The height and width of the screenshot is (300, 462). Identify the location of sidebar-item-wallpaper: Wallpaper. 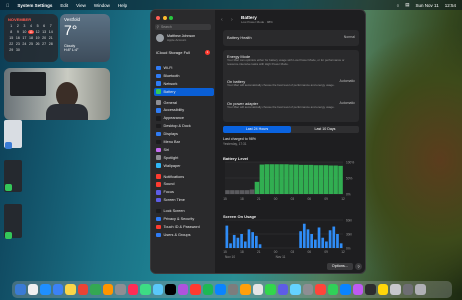
(184, 166).